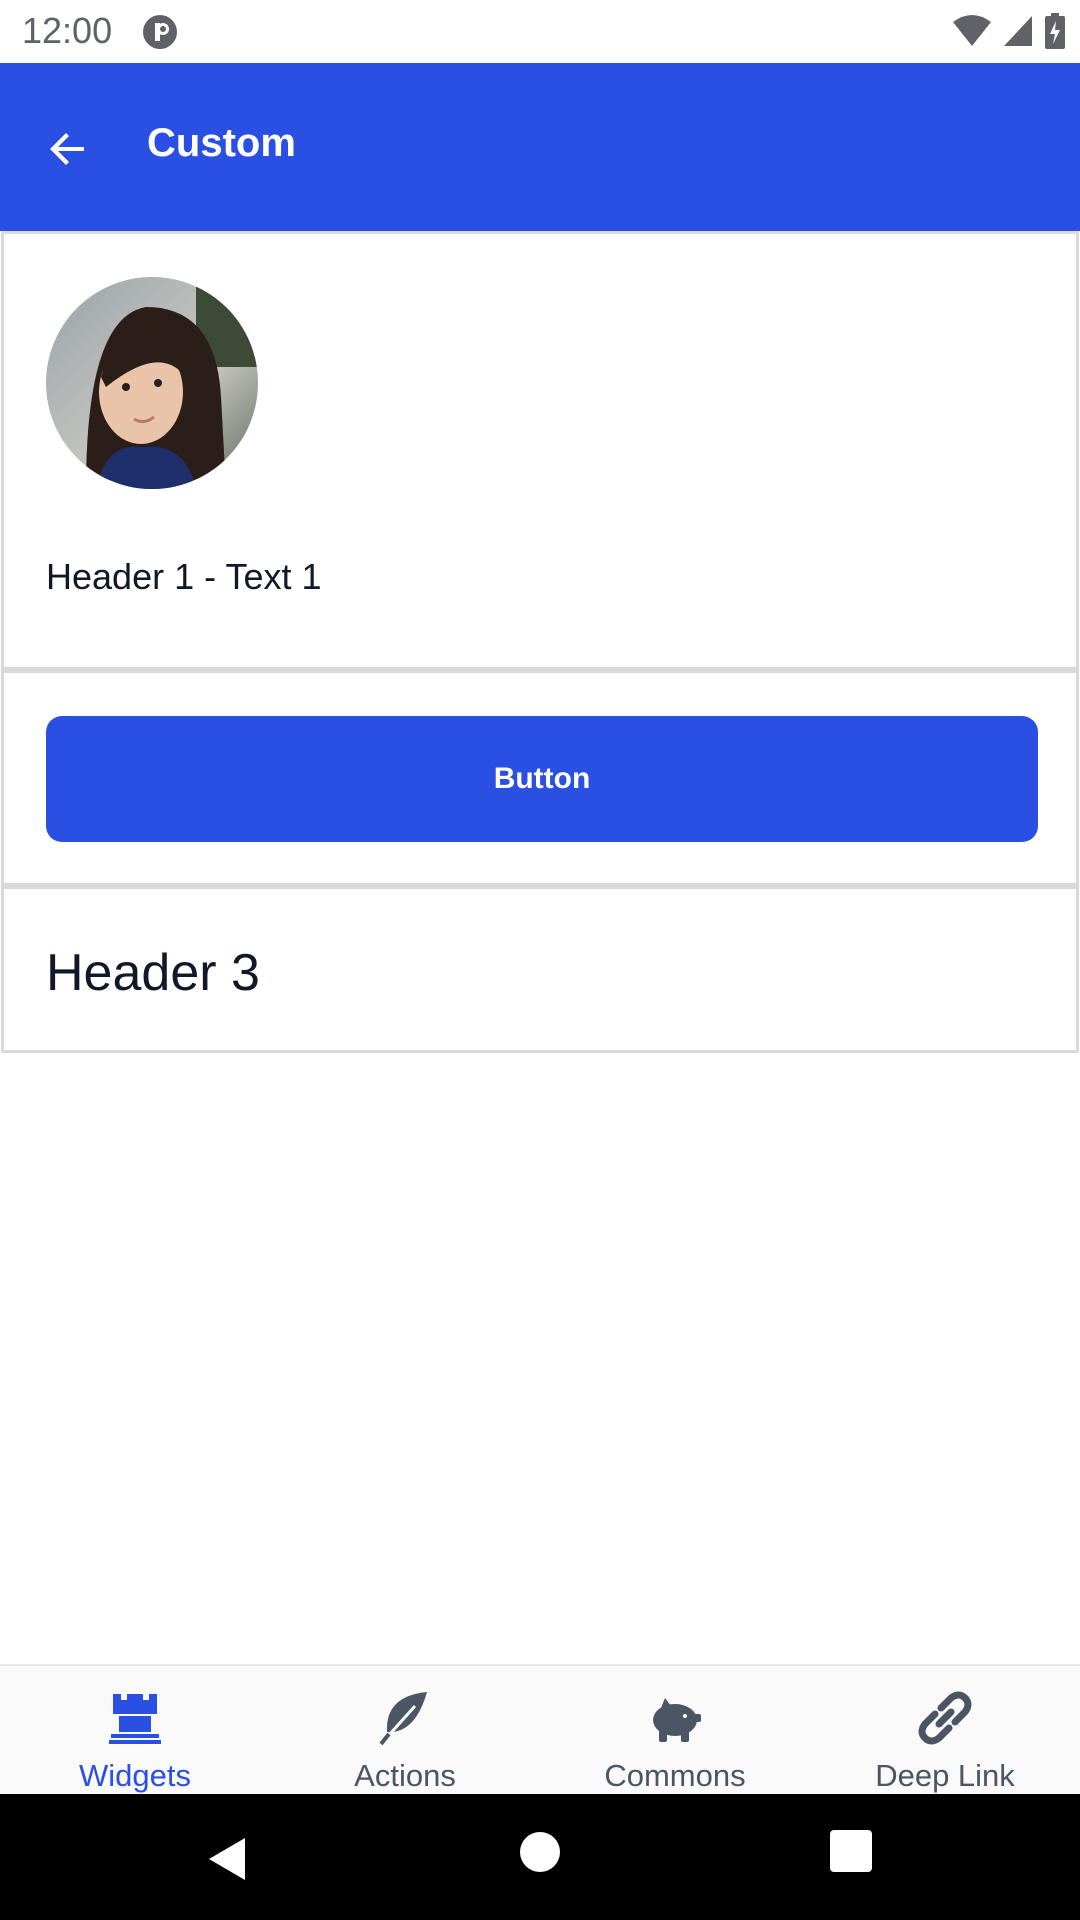 This screenshot has width=1080, height=1920. I want to click on app-notification-icon, so click(160, 32).